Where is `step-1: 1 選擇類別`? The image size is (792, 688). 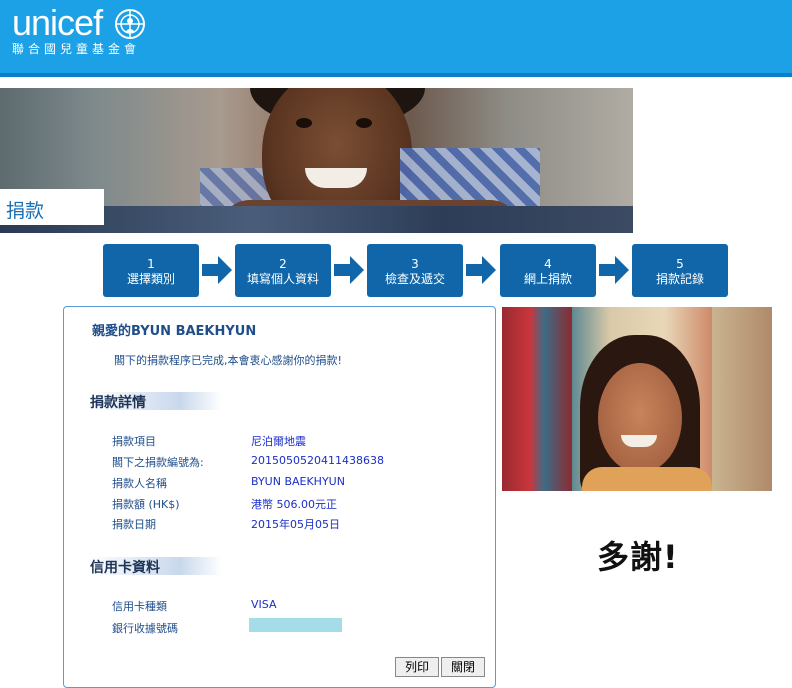
step-1: 1 選擇類別 is located at coordinates (151, 270).